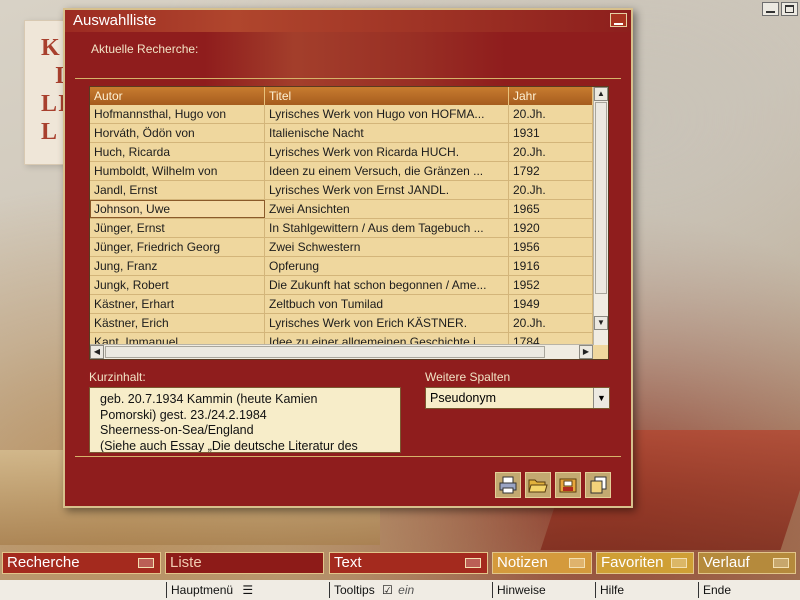  Describe the element at coordinates (519, 590) in the screenshot. I see `footer-hints: Hinweise` at that location.